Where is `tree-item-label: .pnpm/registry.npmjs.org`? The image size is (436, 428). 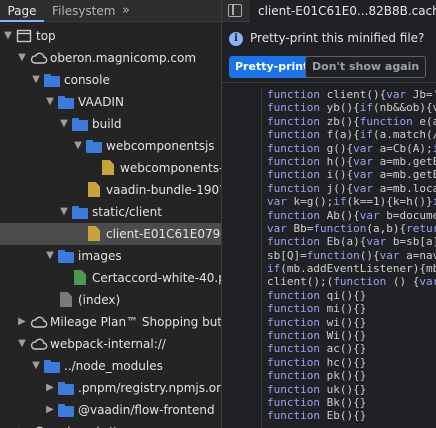 tree-item-label: .pnpm/registry.npmjs.org is located at coordinates (149, 388).